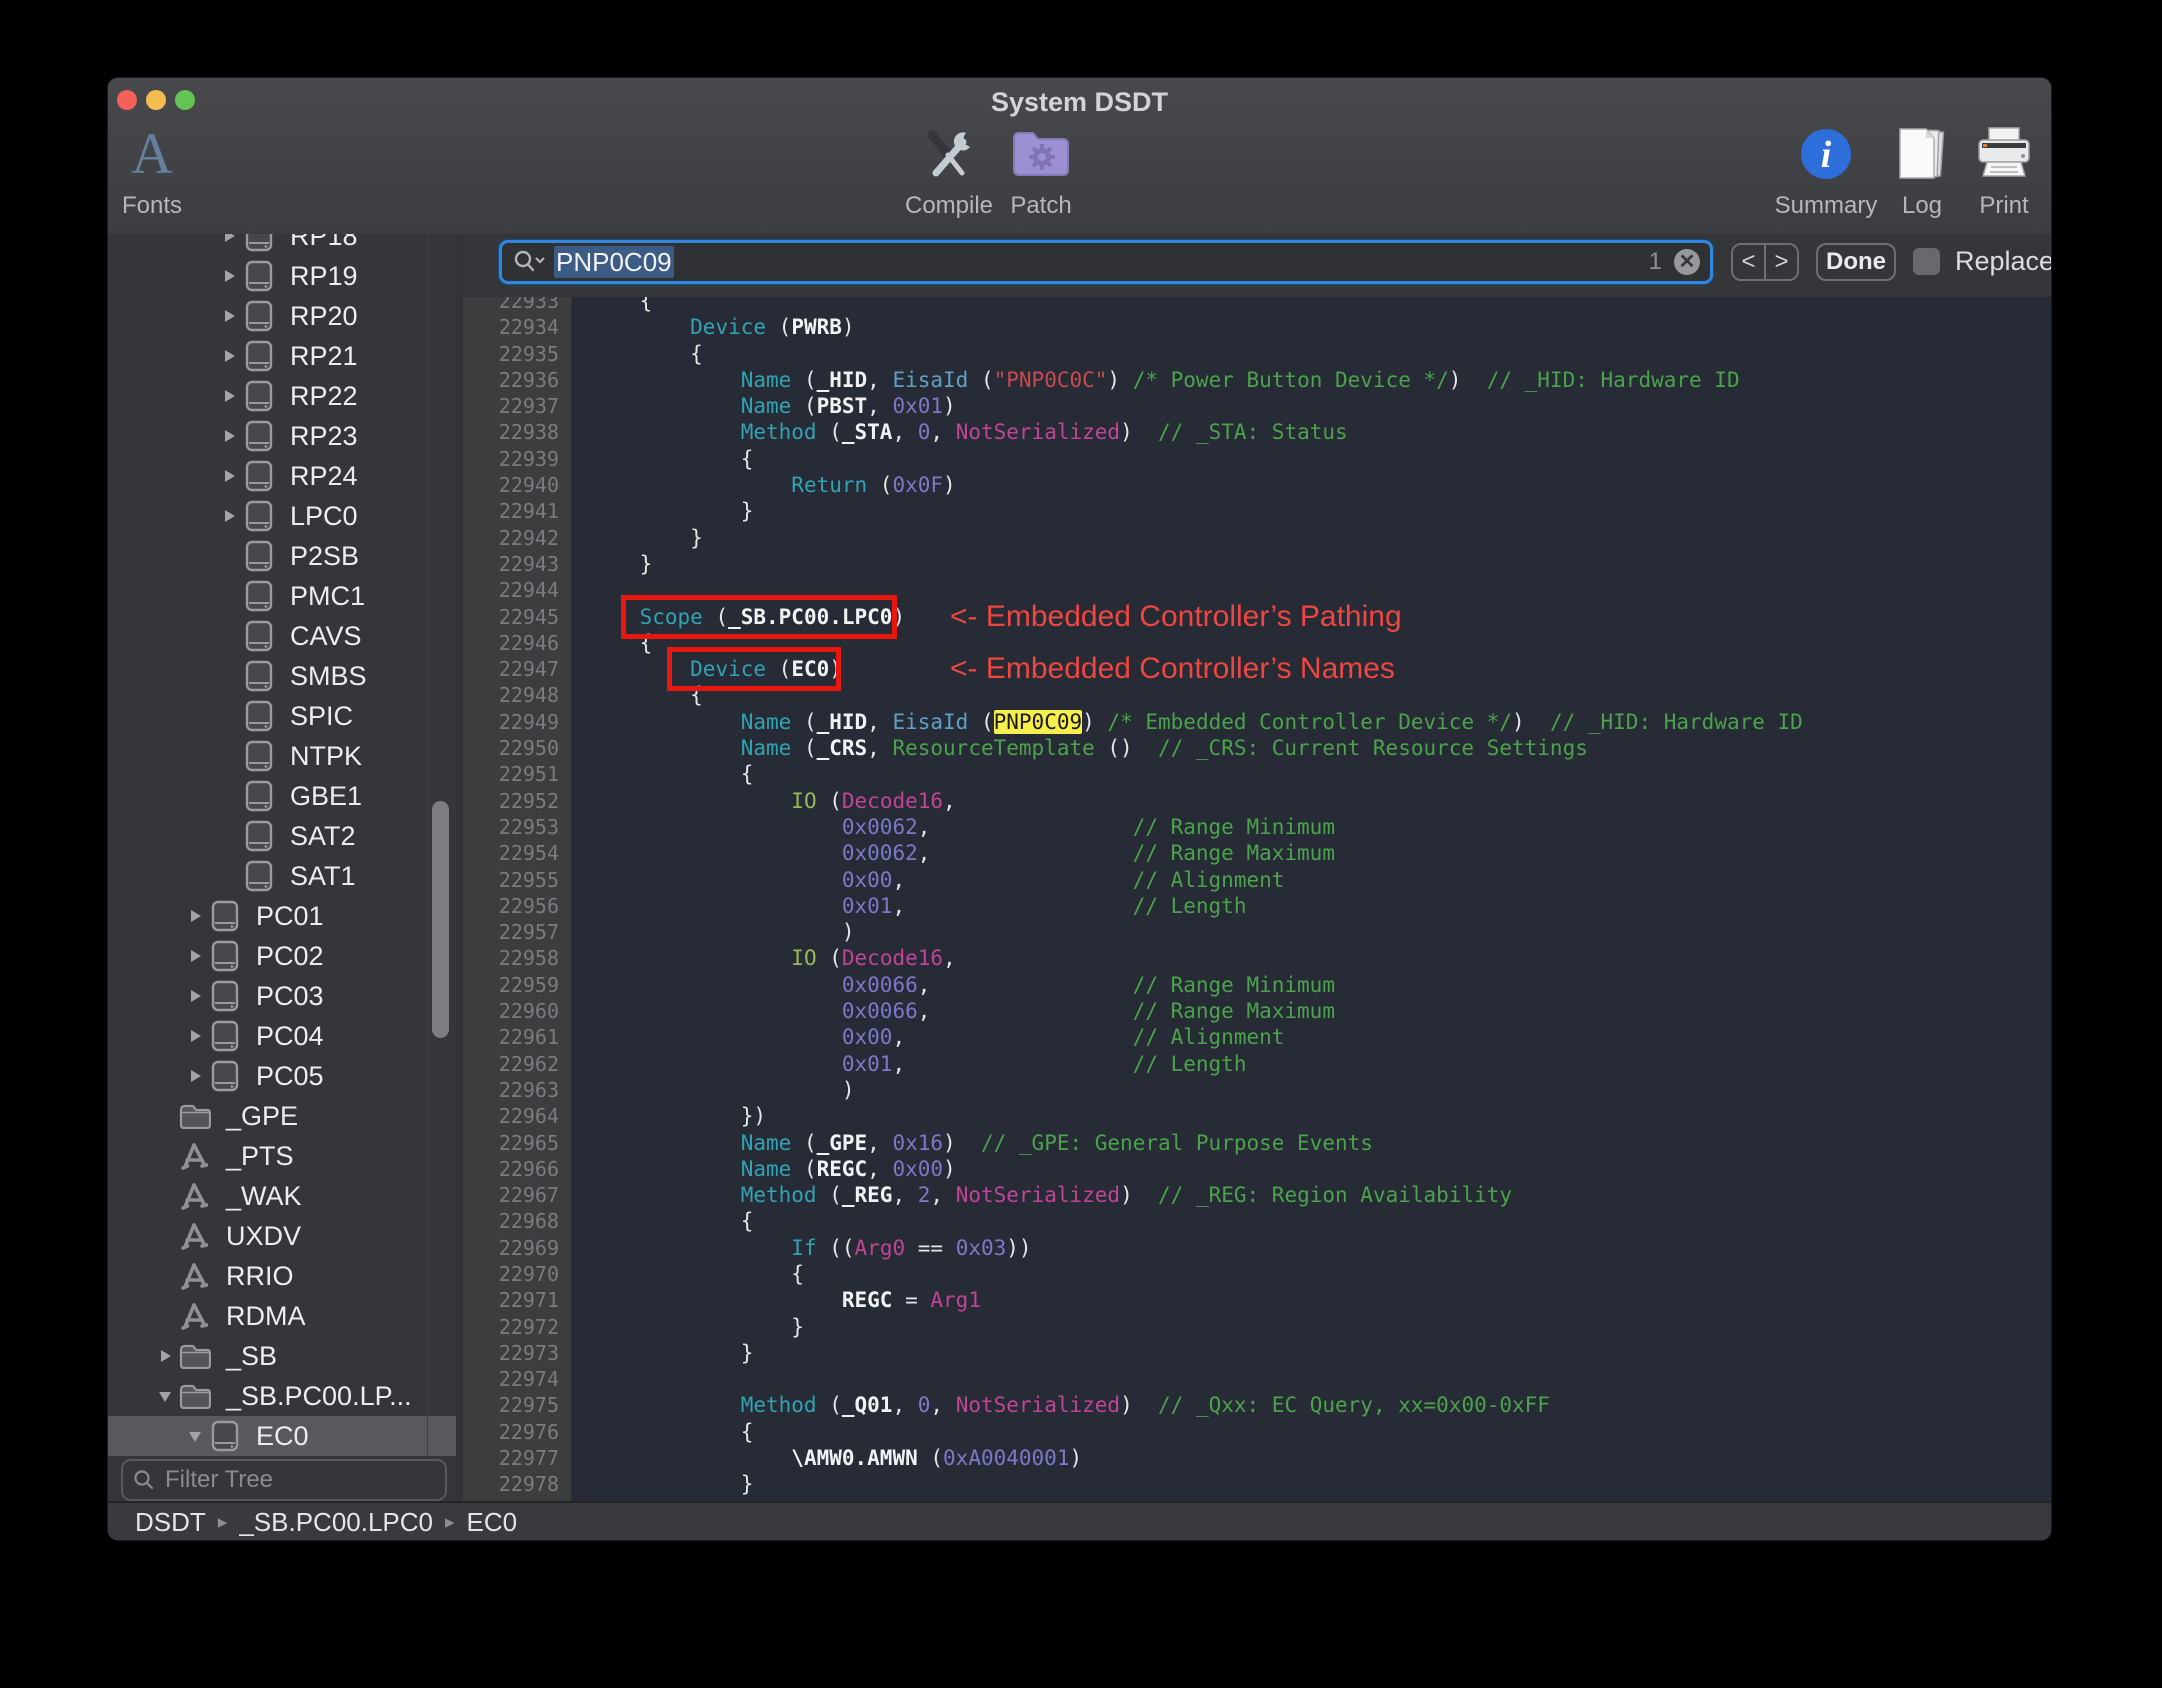 This screenshot has width=2162, height=1688. I want to click on tree-item-EC0: EC0, so click(285, 1436).